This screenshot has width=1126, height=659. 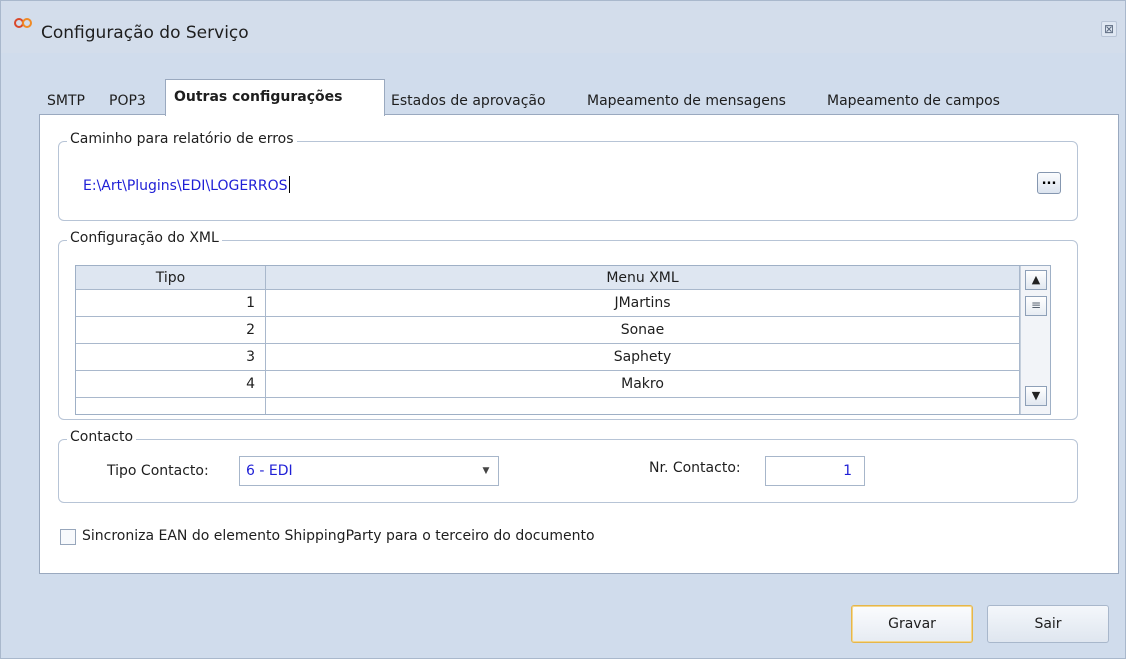 I want to click on xml-config-legend: Configuração do XML, so click(x=144, y=238).